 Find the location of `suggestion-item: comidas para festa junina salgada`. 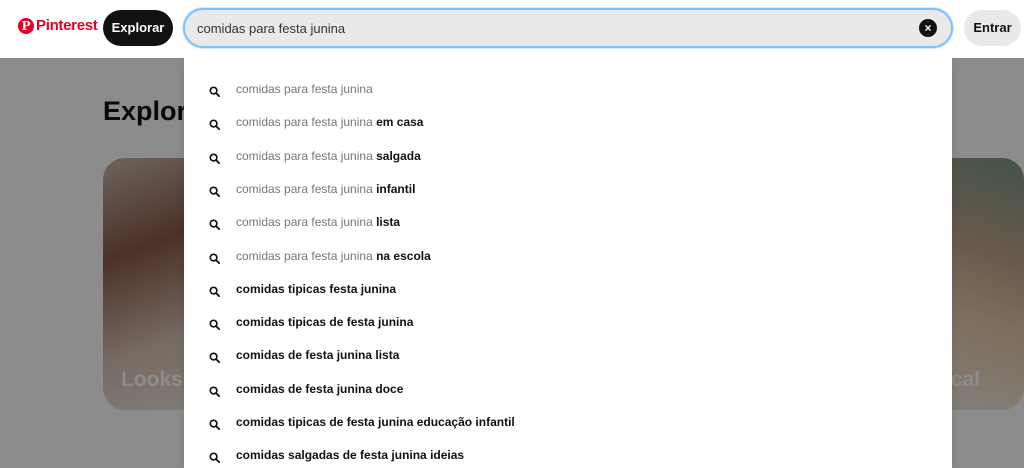

suggestion-item: comidas para festa junina salgada is located at coordinates (568, 156).